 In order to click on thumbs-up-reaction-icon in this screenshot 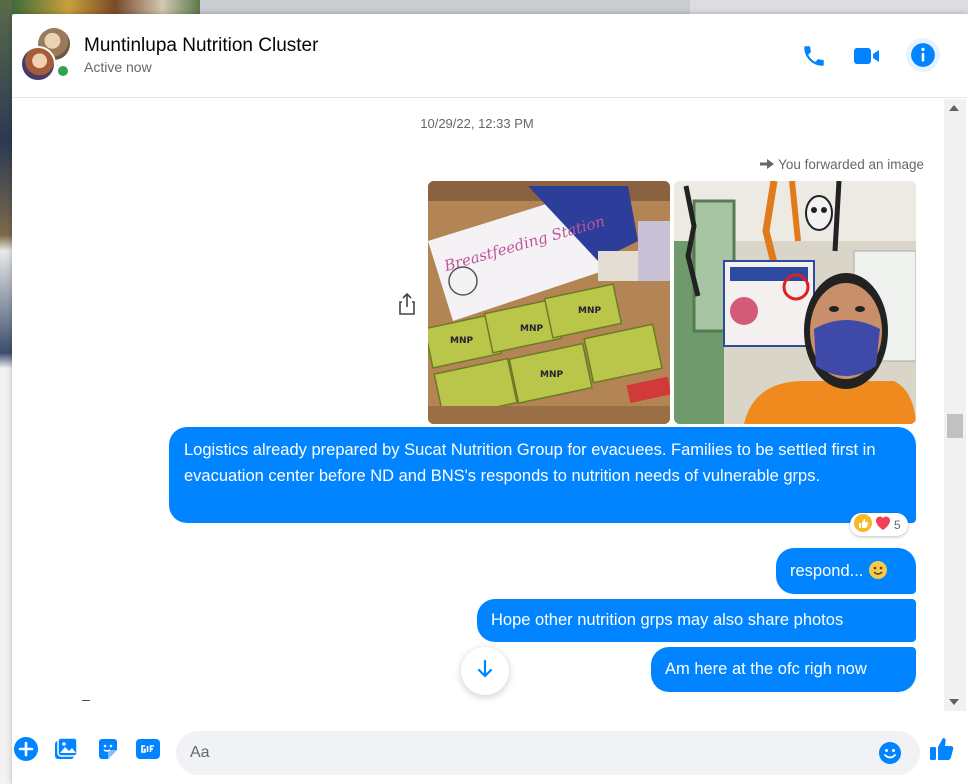, I will do `click(863, 524)`.